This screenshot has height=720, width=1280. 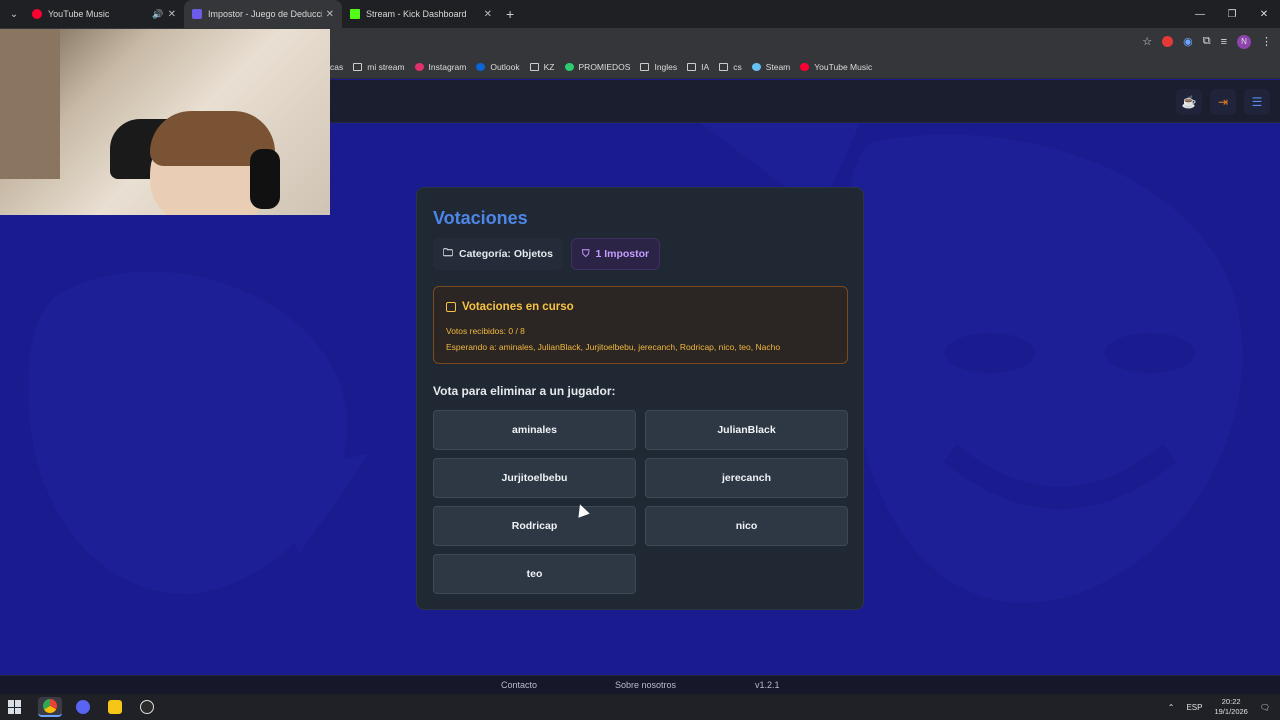 I want to click on notifications-icon: 🗨, so click(x=1265, y=707).